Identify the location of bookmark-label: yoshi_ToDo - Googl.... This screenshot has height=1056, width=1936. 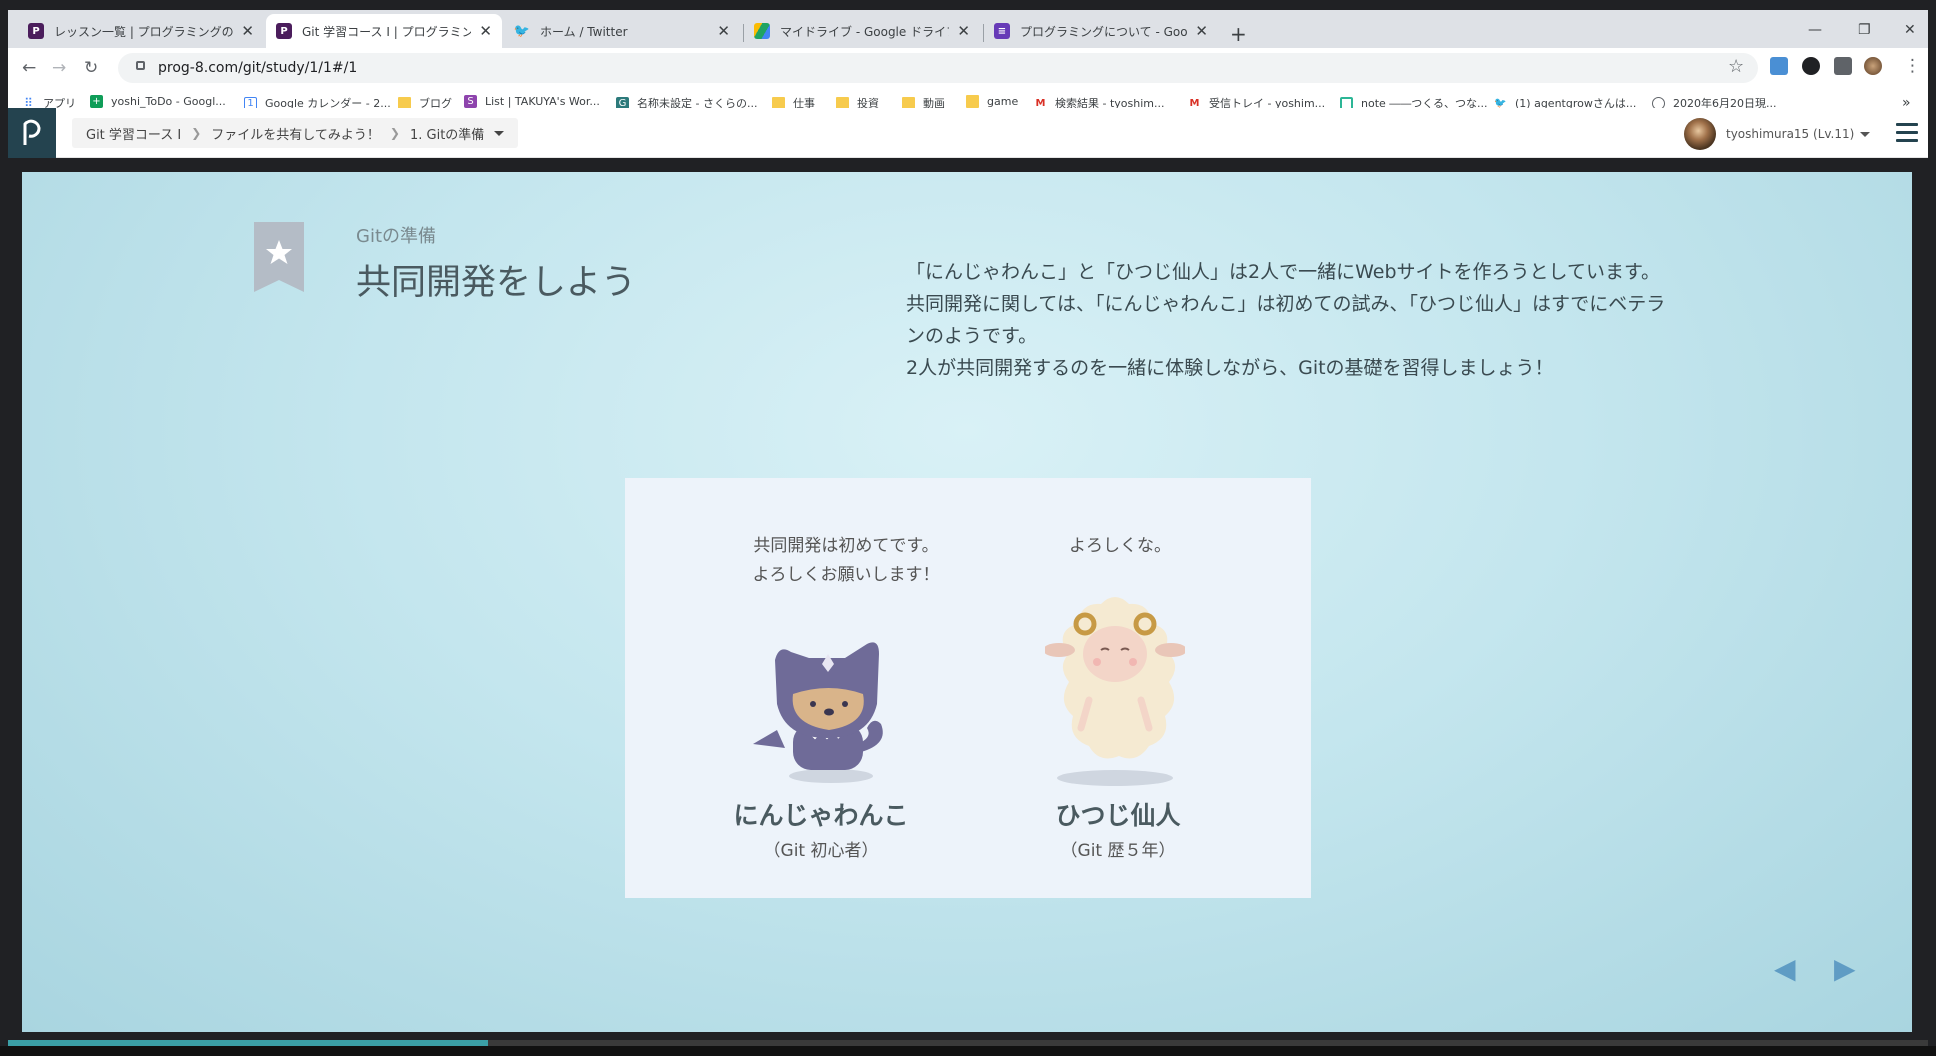
(168, 101).